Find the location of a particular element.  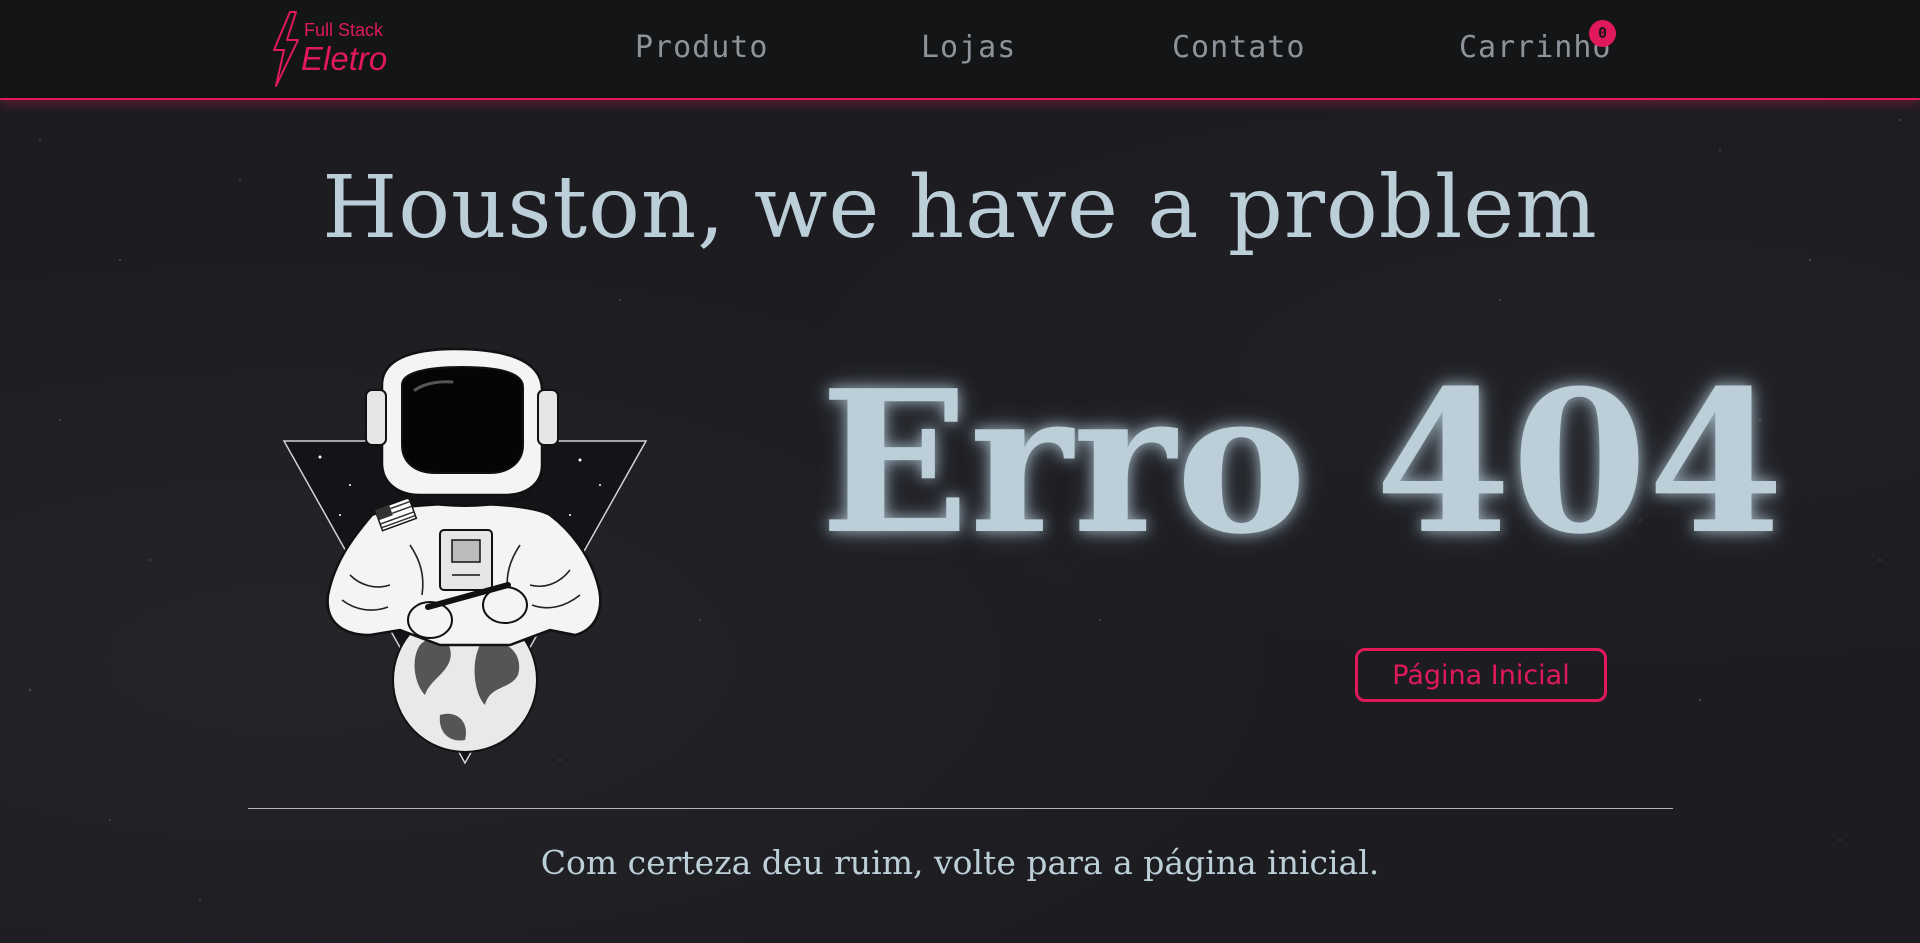

section-divider is located at coordinates (960, 808).